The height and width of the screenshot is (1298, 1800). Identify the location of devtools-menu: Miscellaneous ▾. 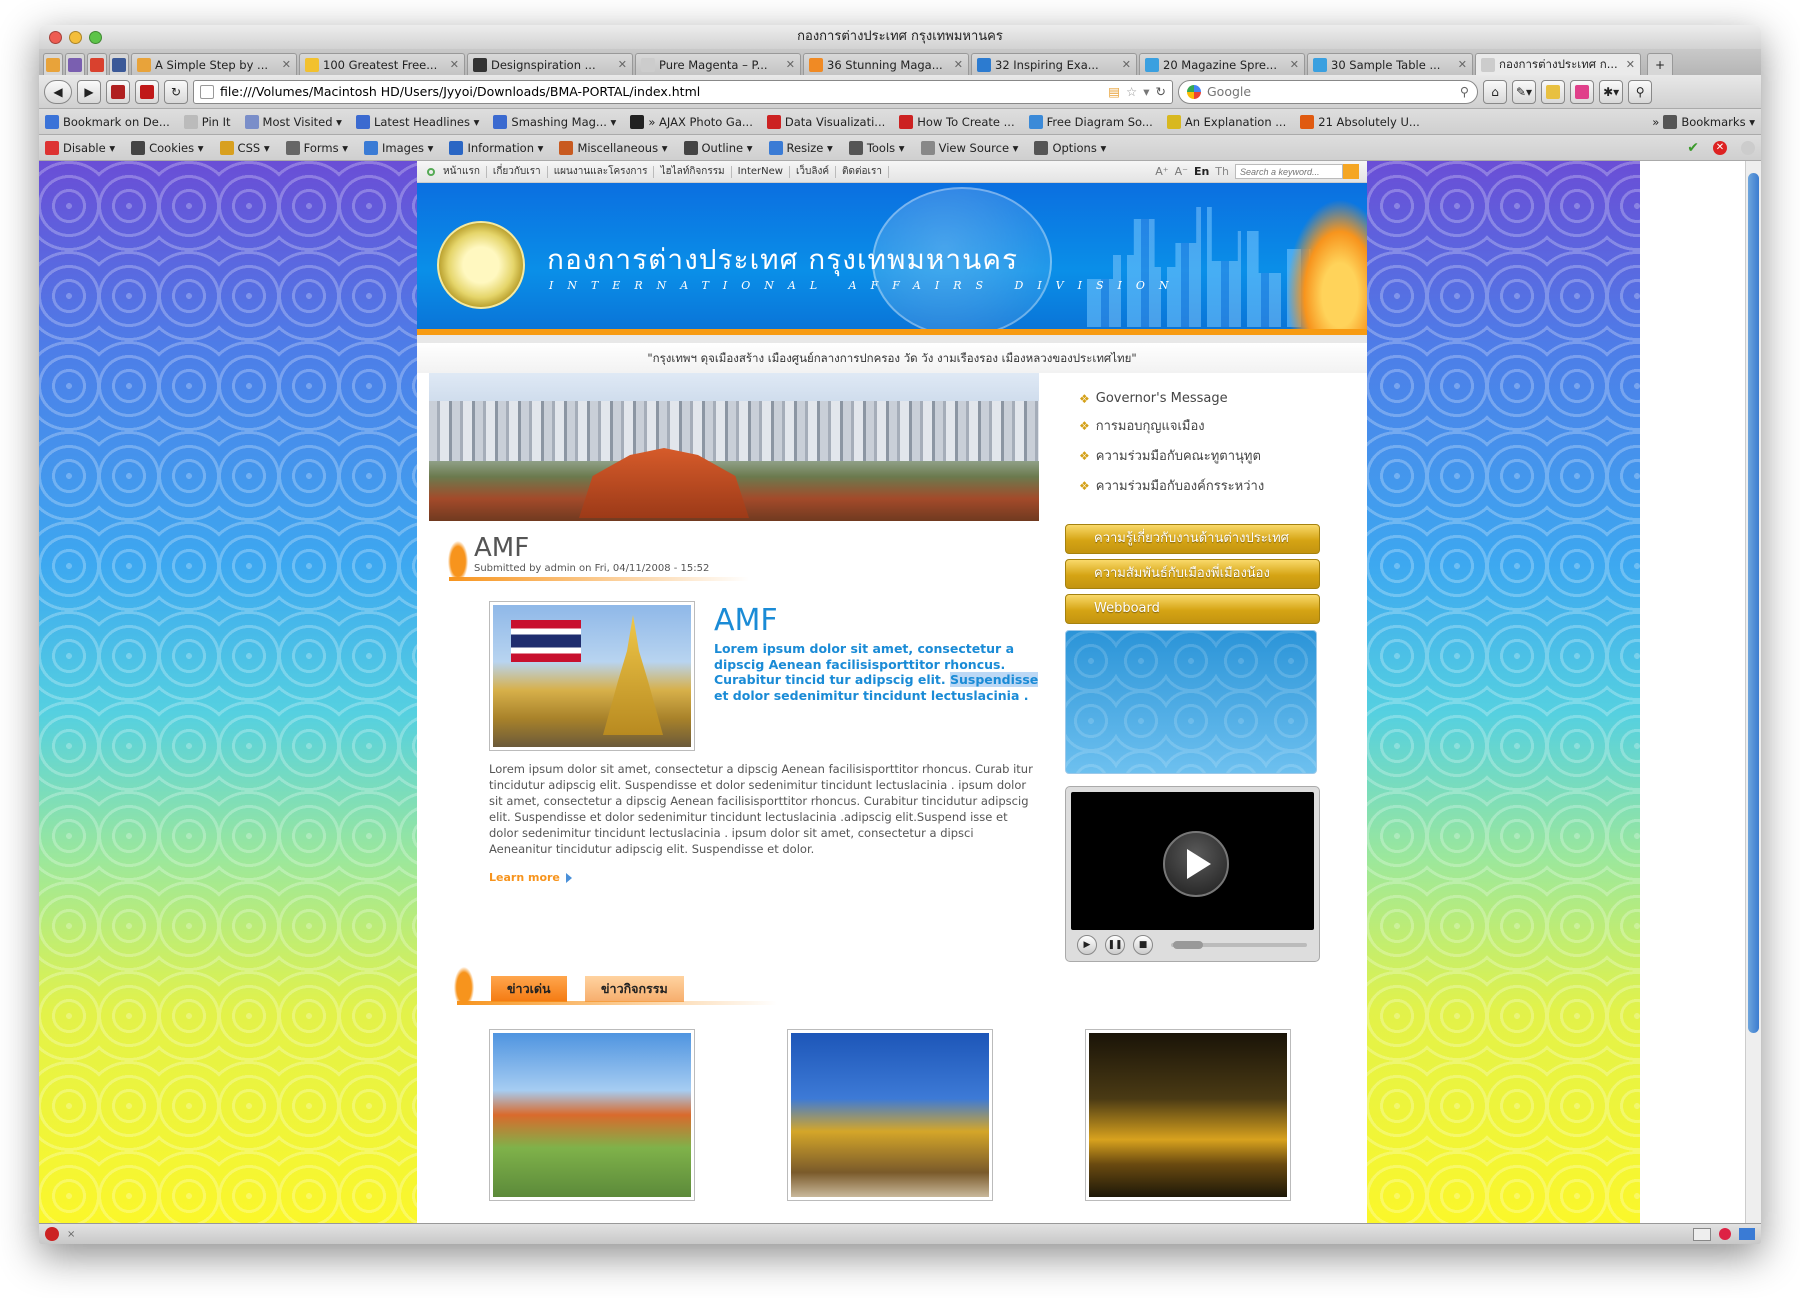
(613, 147).